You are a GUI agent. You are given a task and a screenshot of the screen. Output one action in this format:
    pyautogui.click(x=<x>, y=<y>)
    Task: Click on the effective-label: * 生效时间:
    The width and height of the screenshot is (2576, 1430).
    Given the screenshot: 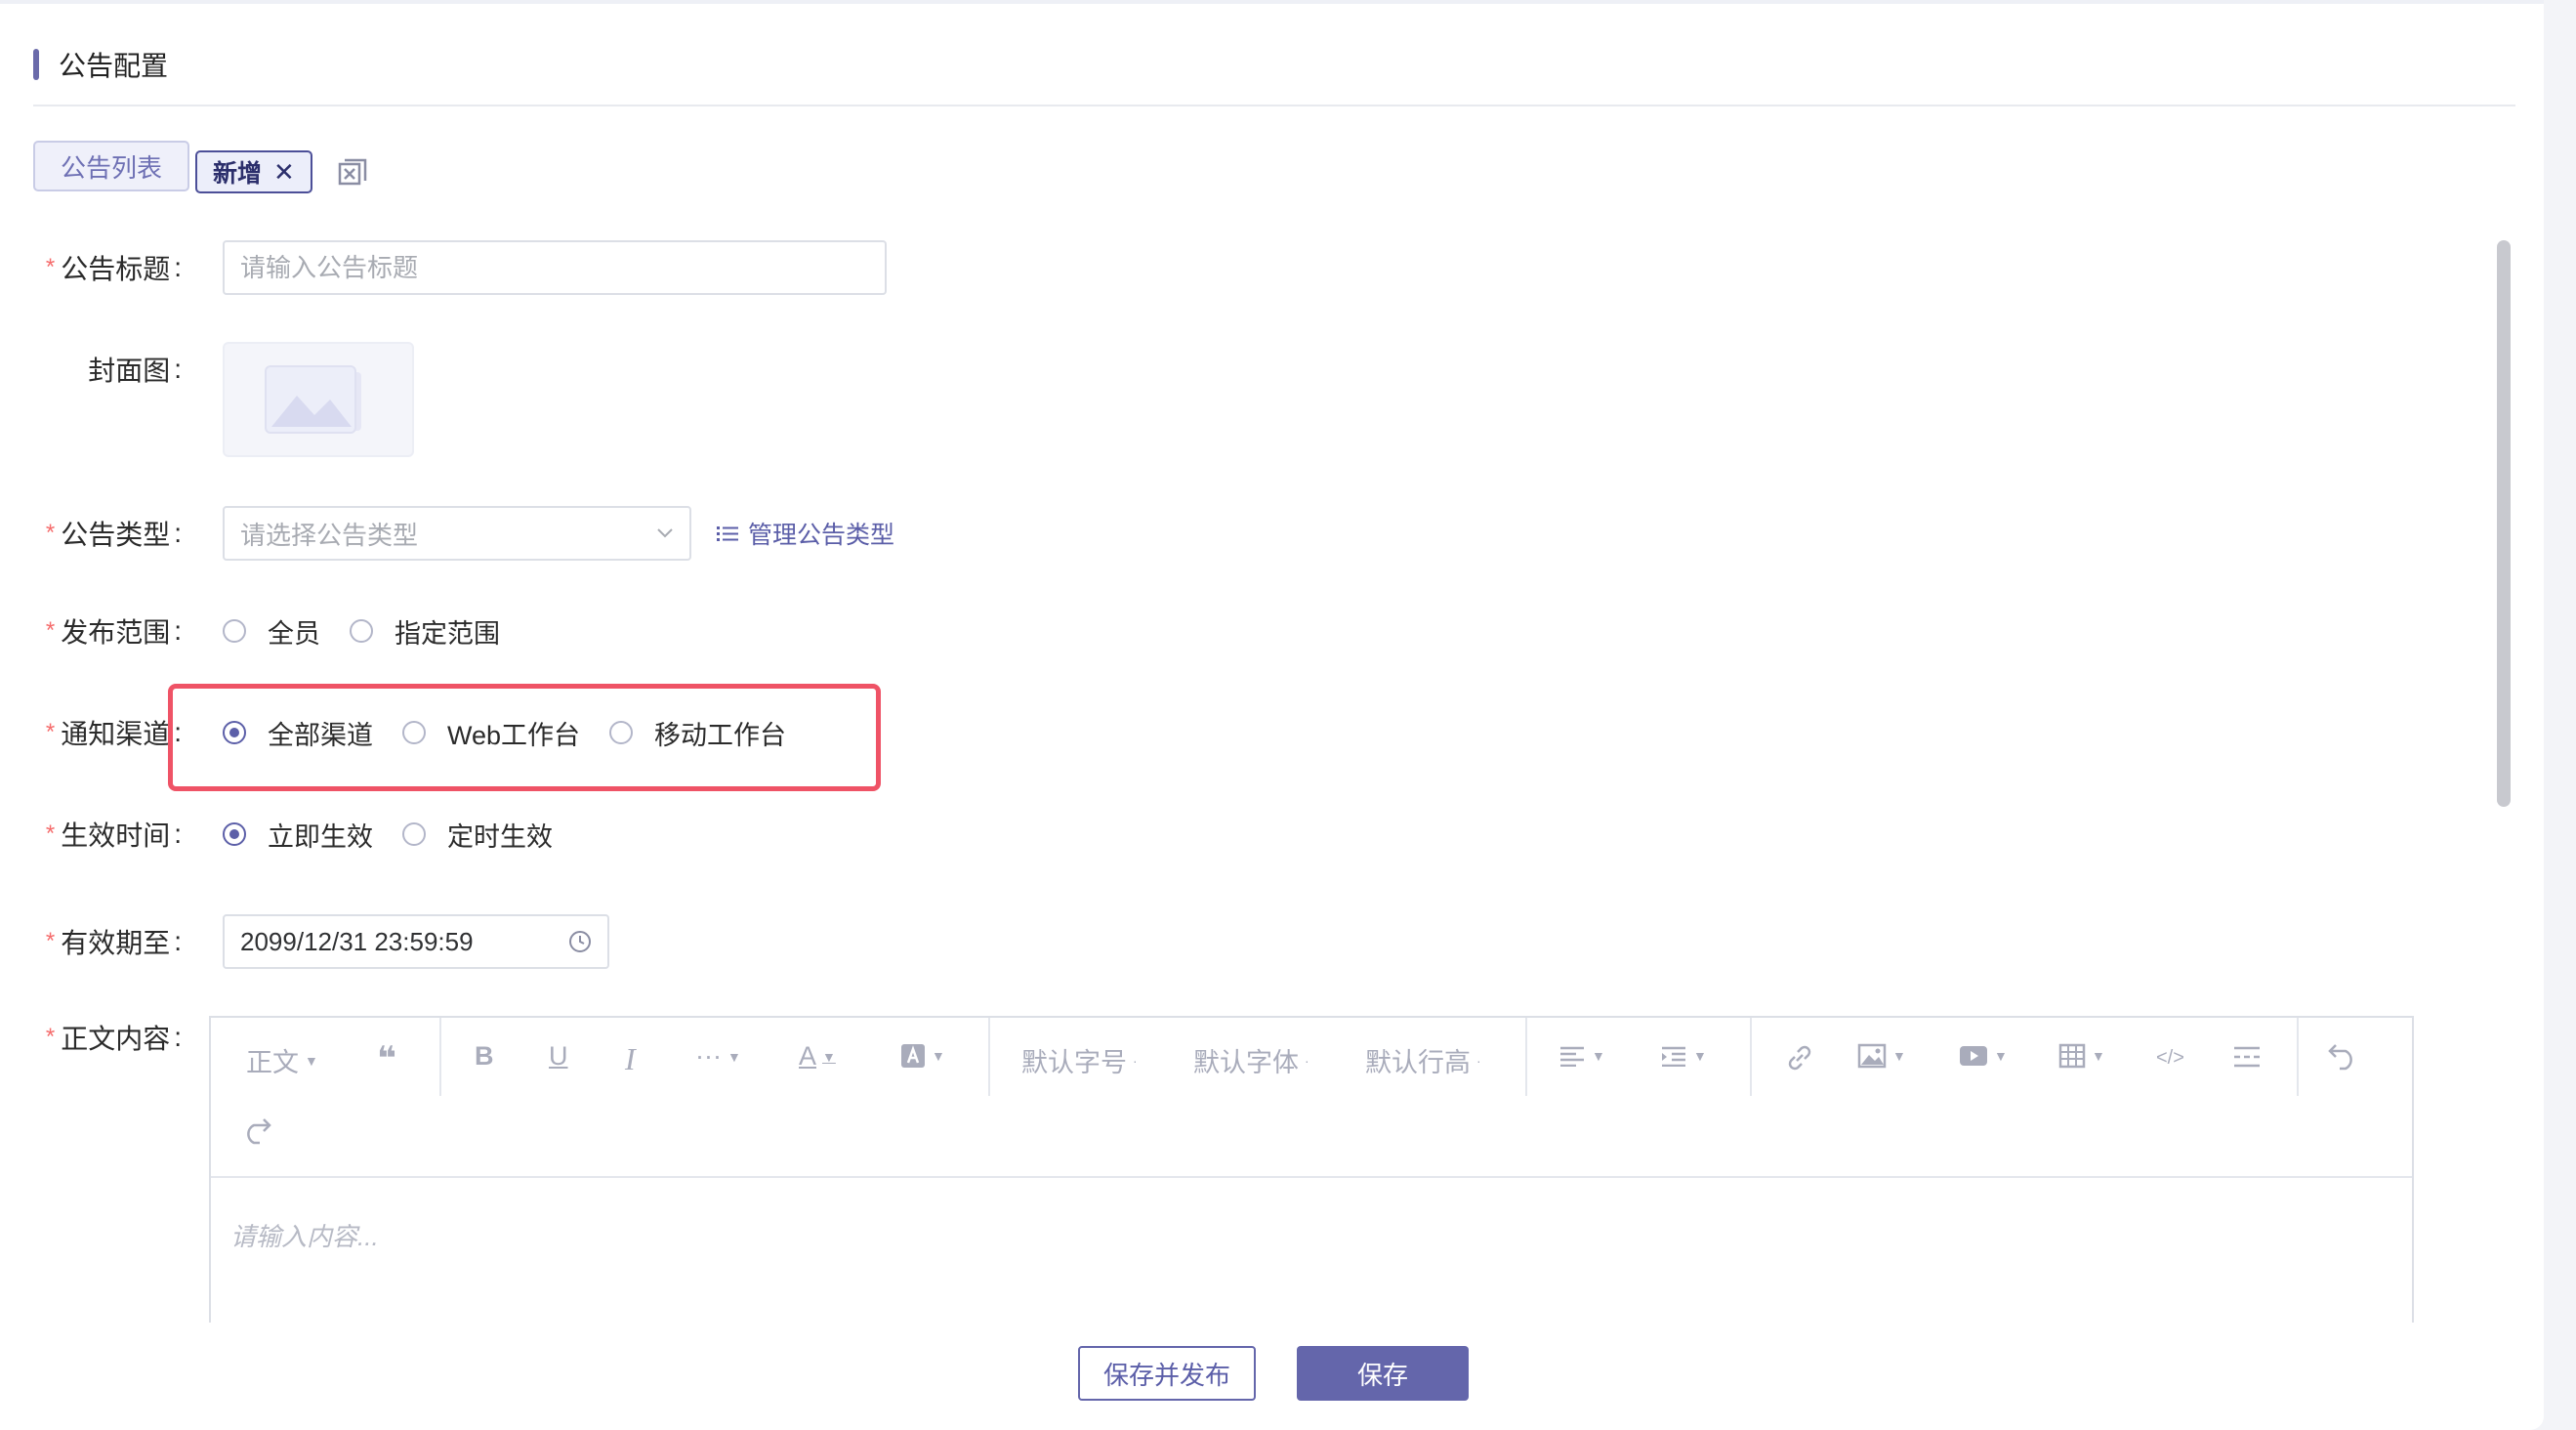 What is the action you would take?
    pyautogui.click(x=107, y=835)
    